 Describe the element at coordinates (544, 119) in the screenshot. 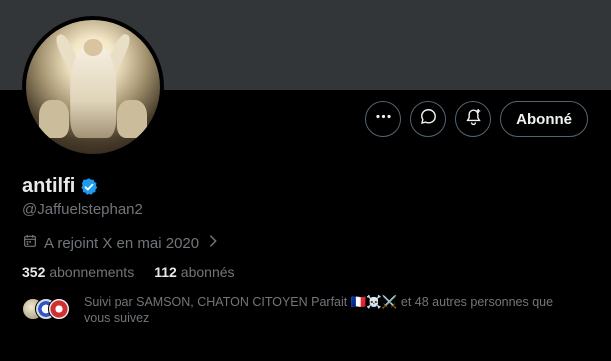

I see `following-button: Abonné` at that location.